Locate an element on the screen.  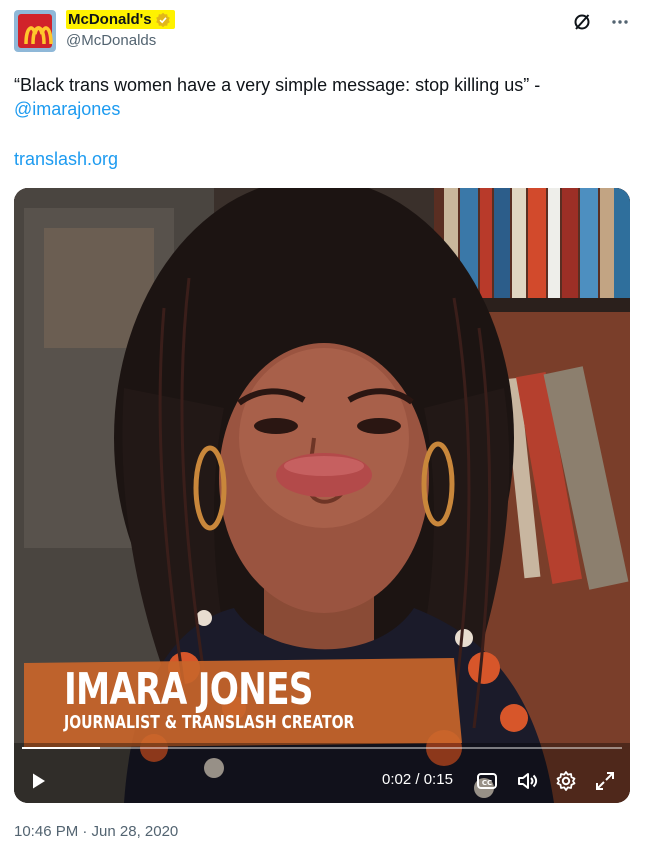
video-progress-fill is located at coordinates (61, 748).